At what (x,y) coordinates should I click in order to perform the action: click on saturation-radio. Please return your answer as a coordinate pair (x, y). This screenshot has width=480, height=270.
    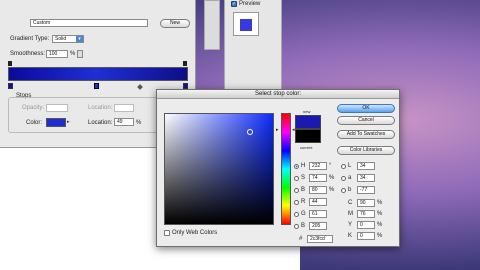
    Looking at the image, I should click on (296, 178).